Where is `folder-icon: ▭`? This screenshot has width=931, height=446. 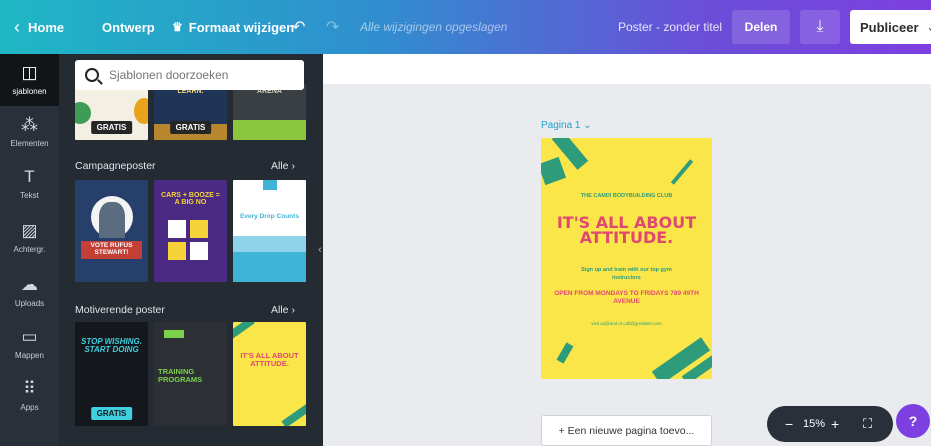
folder-icon: ▭ is located at coordinates (29, 336).